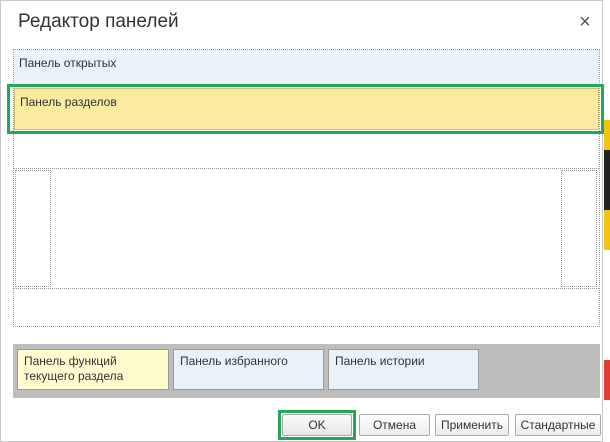 The width and height of the screenshot is (610, 442). Describe the element at coordinates (306, 68) in the screenshot. I see `open-items-panel: Панель открытых` at that location.